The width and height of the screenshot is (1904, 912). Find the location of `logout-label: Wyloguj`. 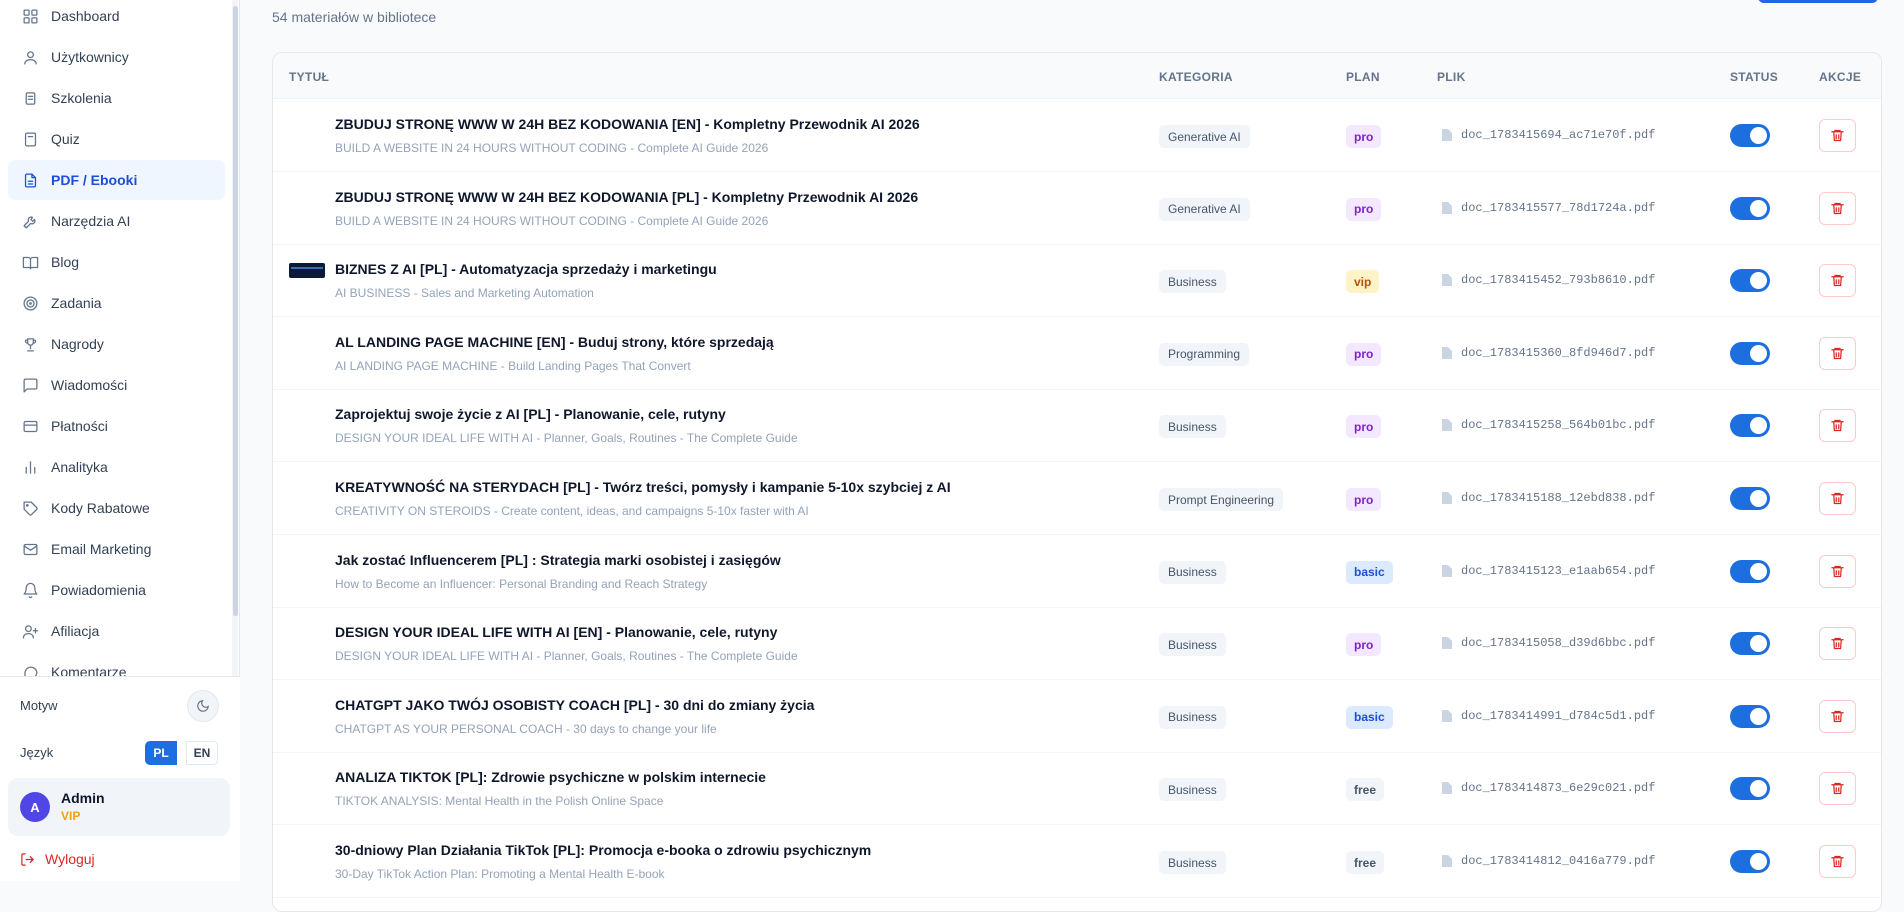

logout-label: Wyloguj is located at coordinates (70, 859).